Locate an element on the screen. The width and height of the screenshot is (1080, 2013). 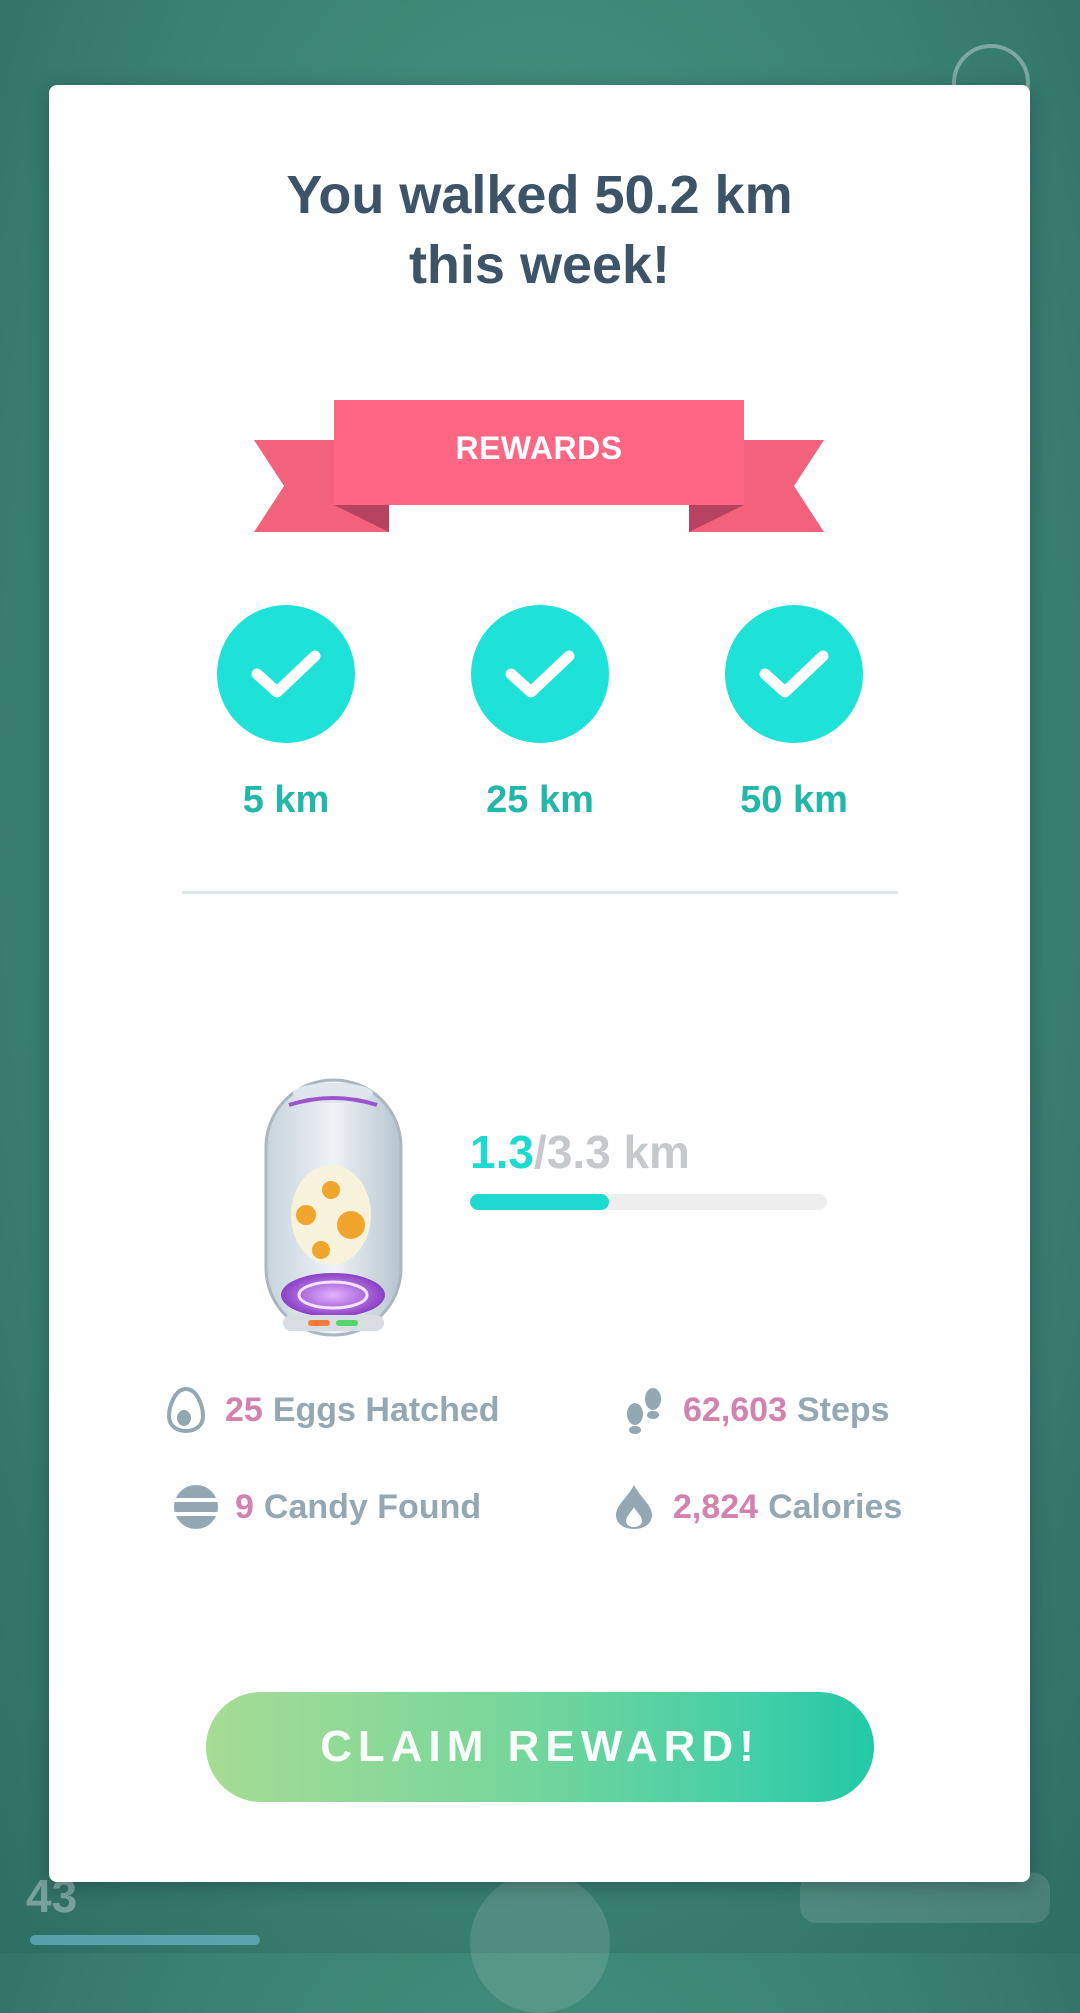
flame-icon is located at coordinates (634, 1507).